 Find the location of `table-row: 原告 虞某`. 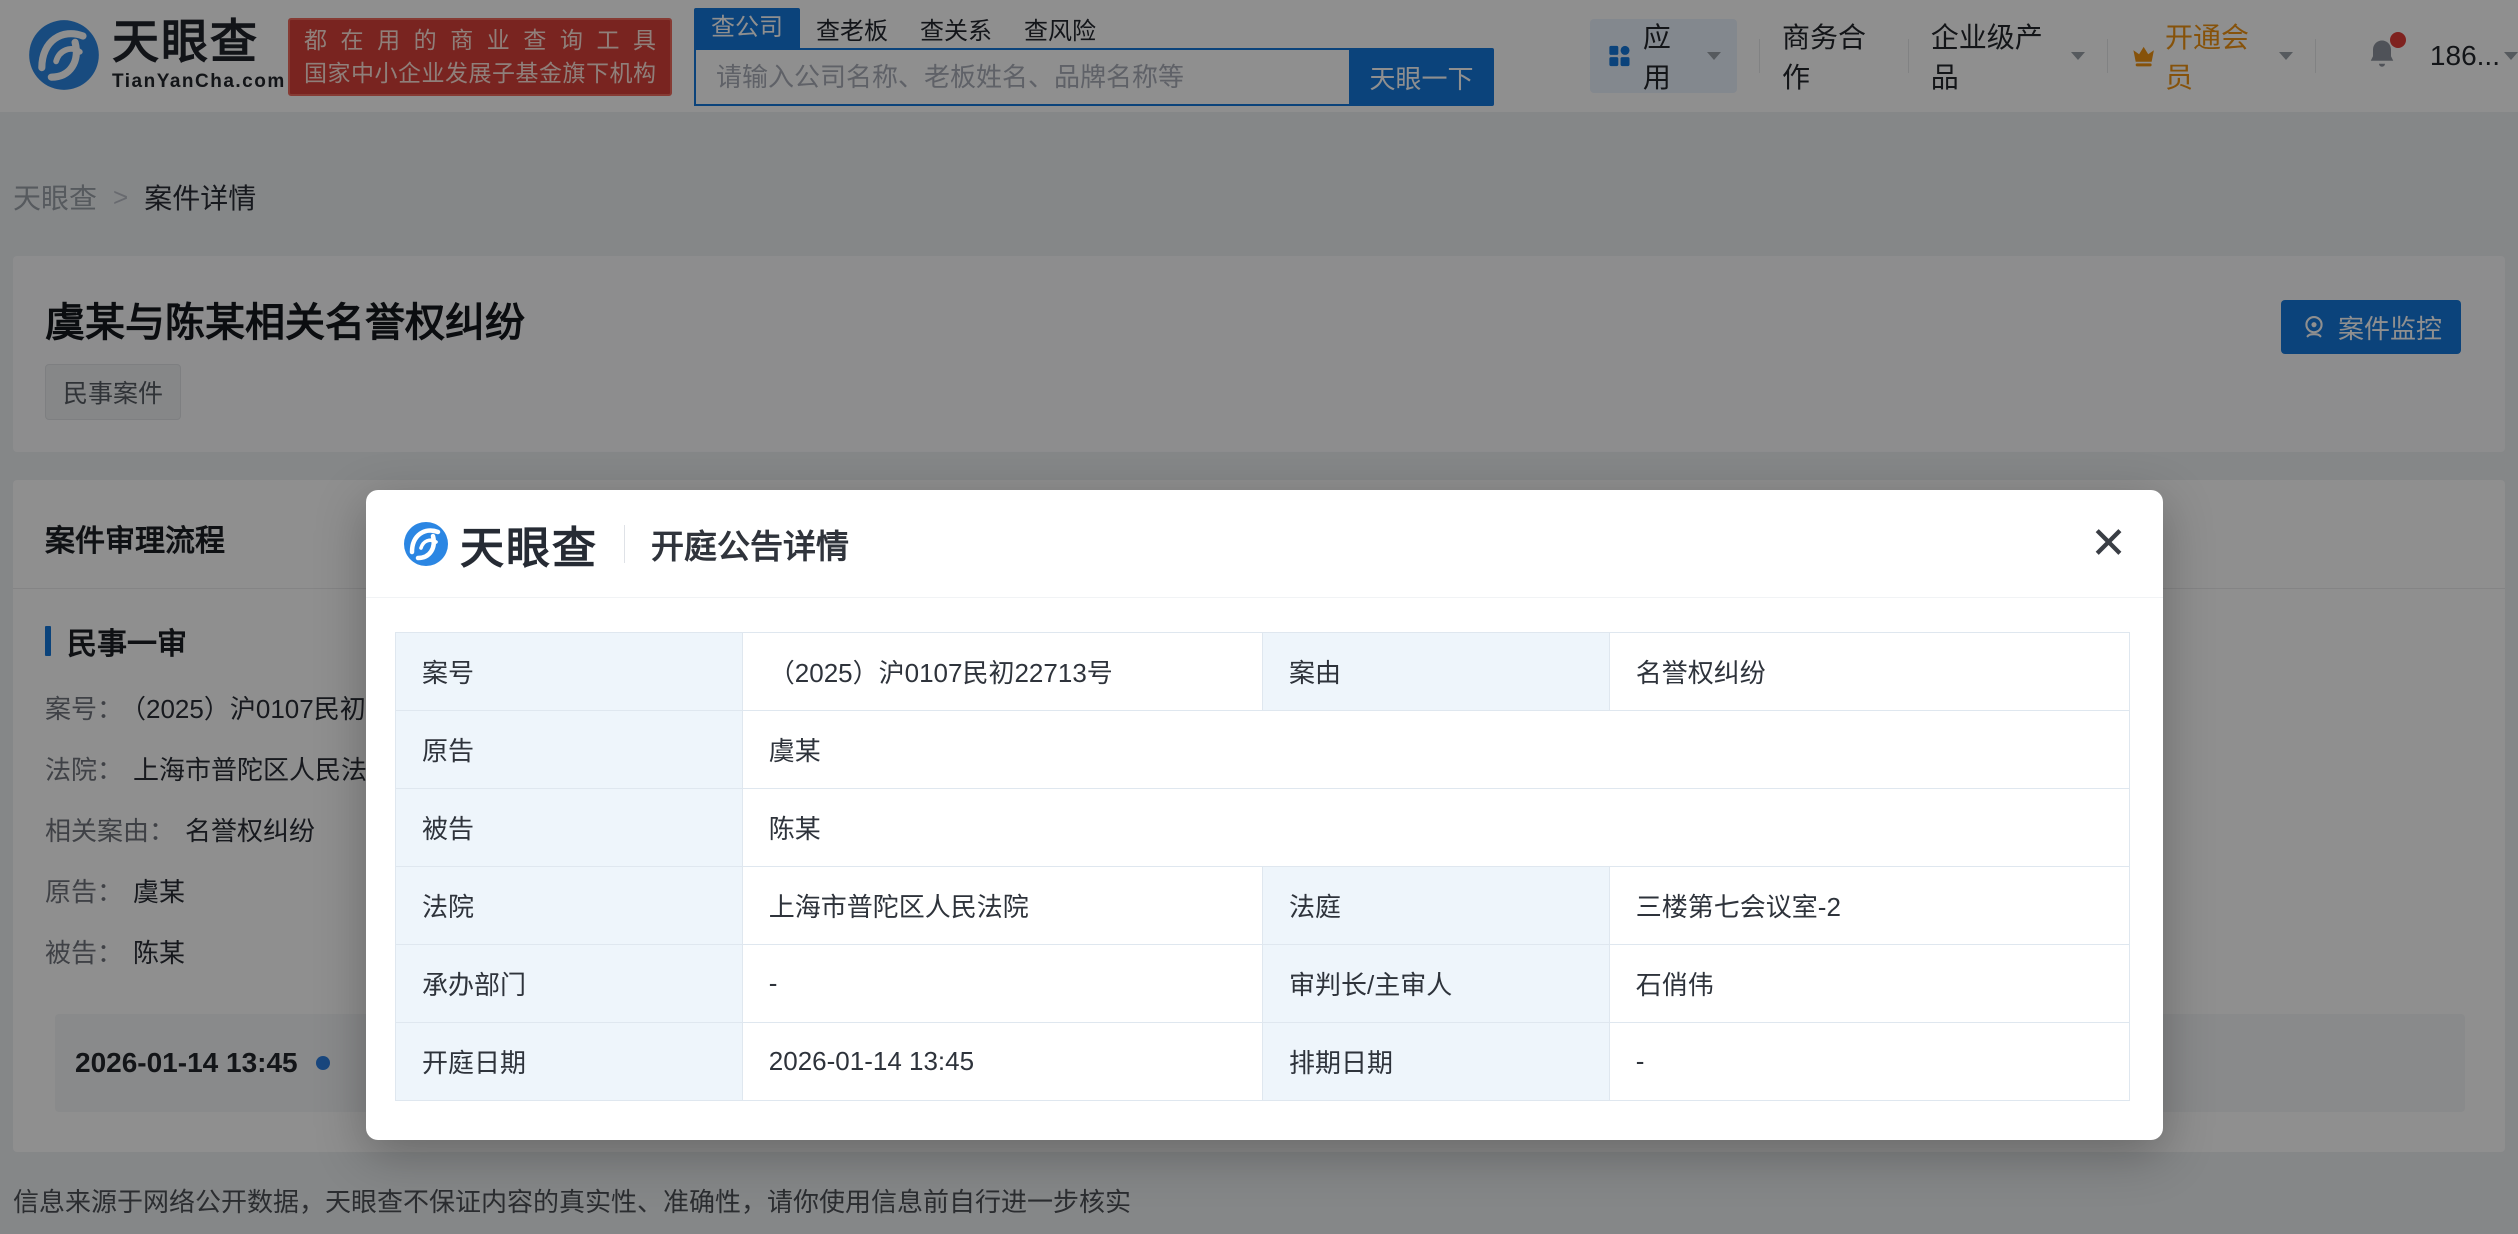

table-row: 原告 虞某 is located at coordinates (1263, 749).